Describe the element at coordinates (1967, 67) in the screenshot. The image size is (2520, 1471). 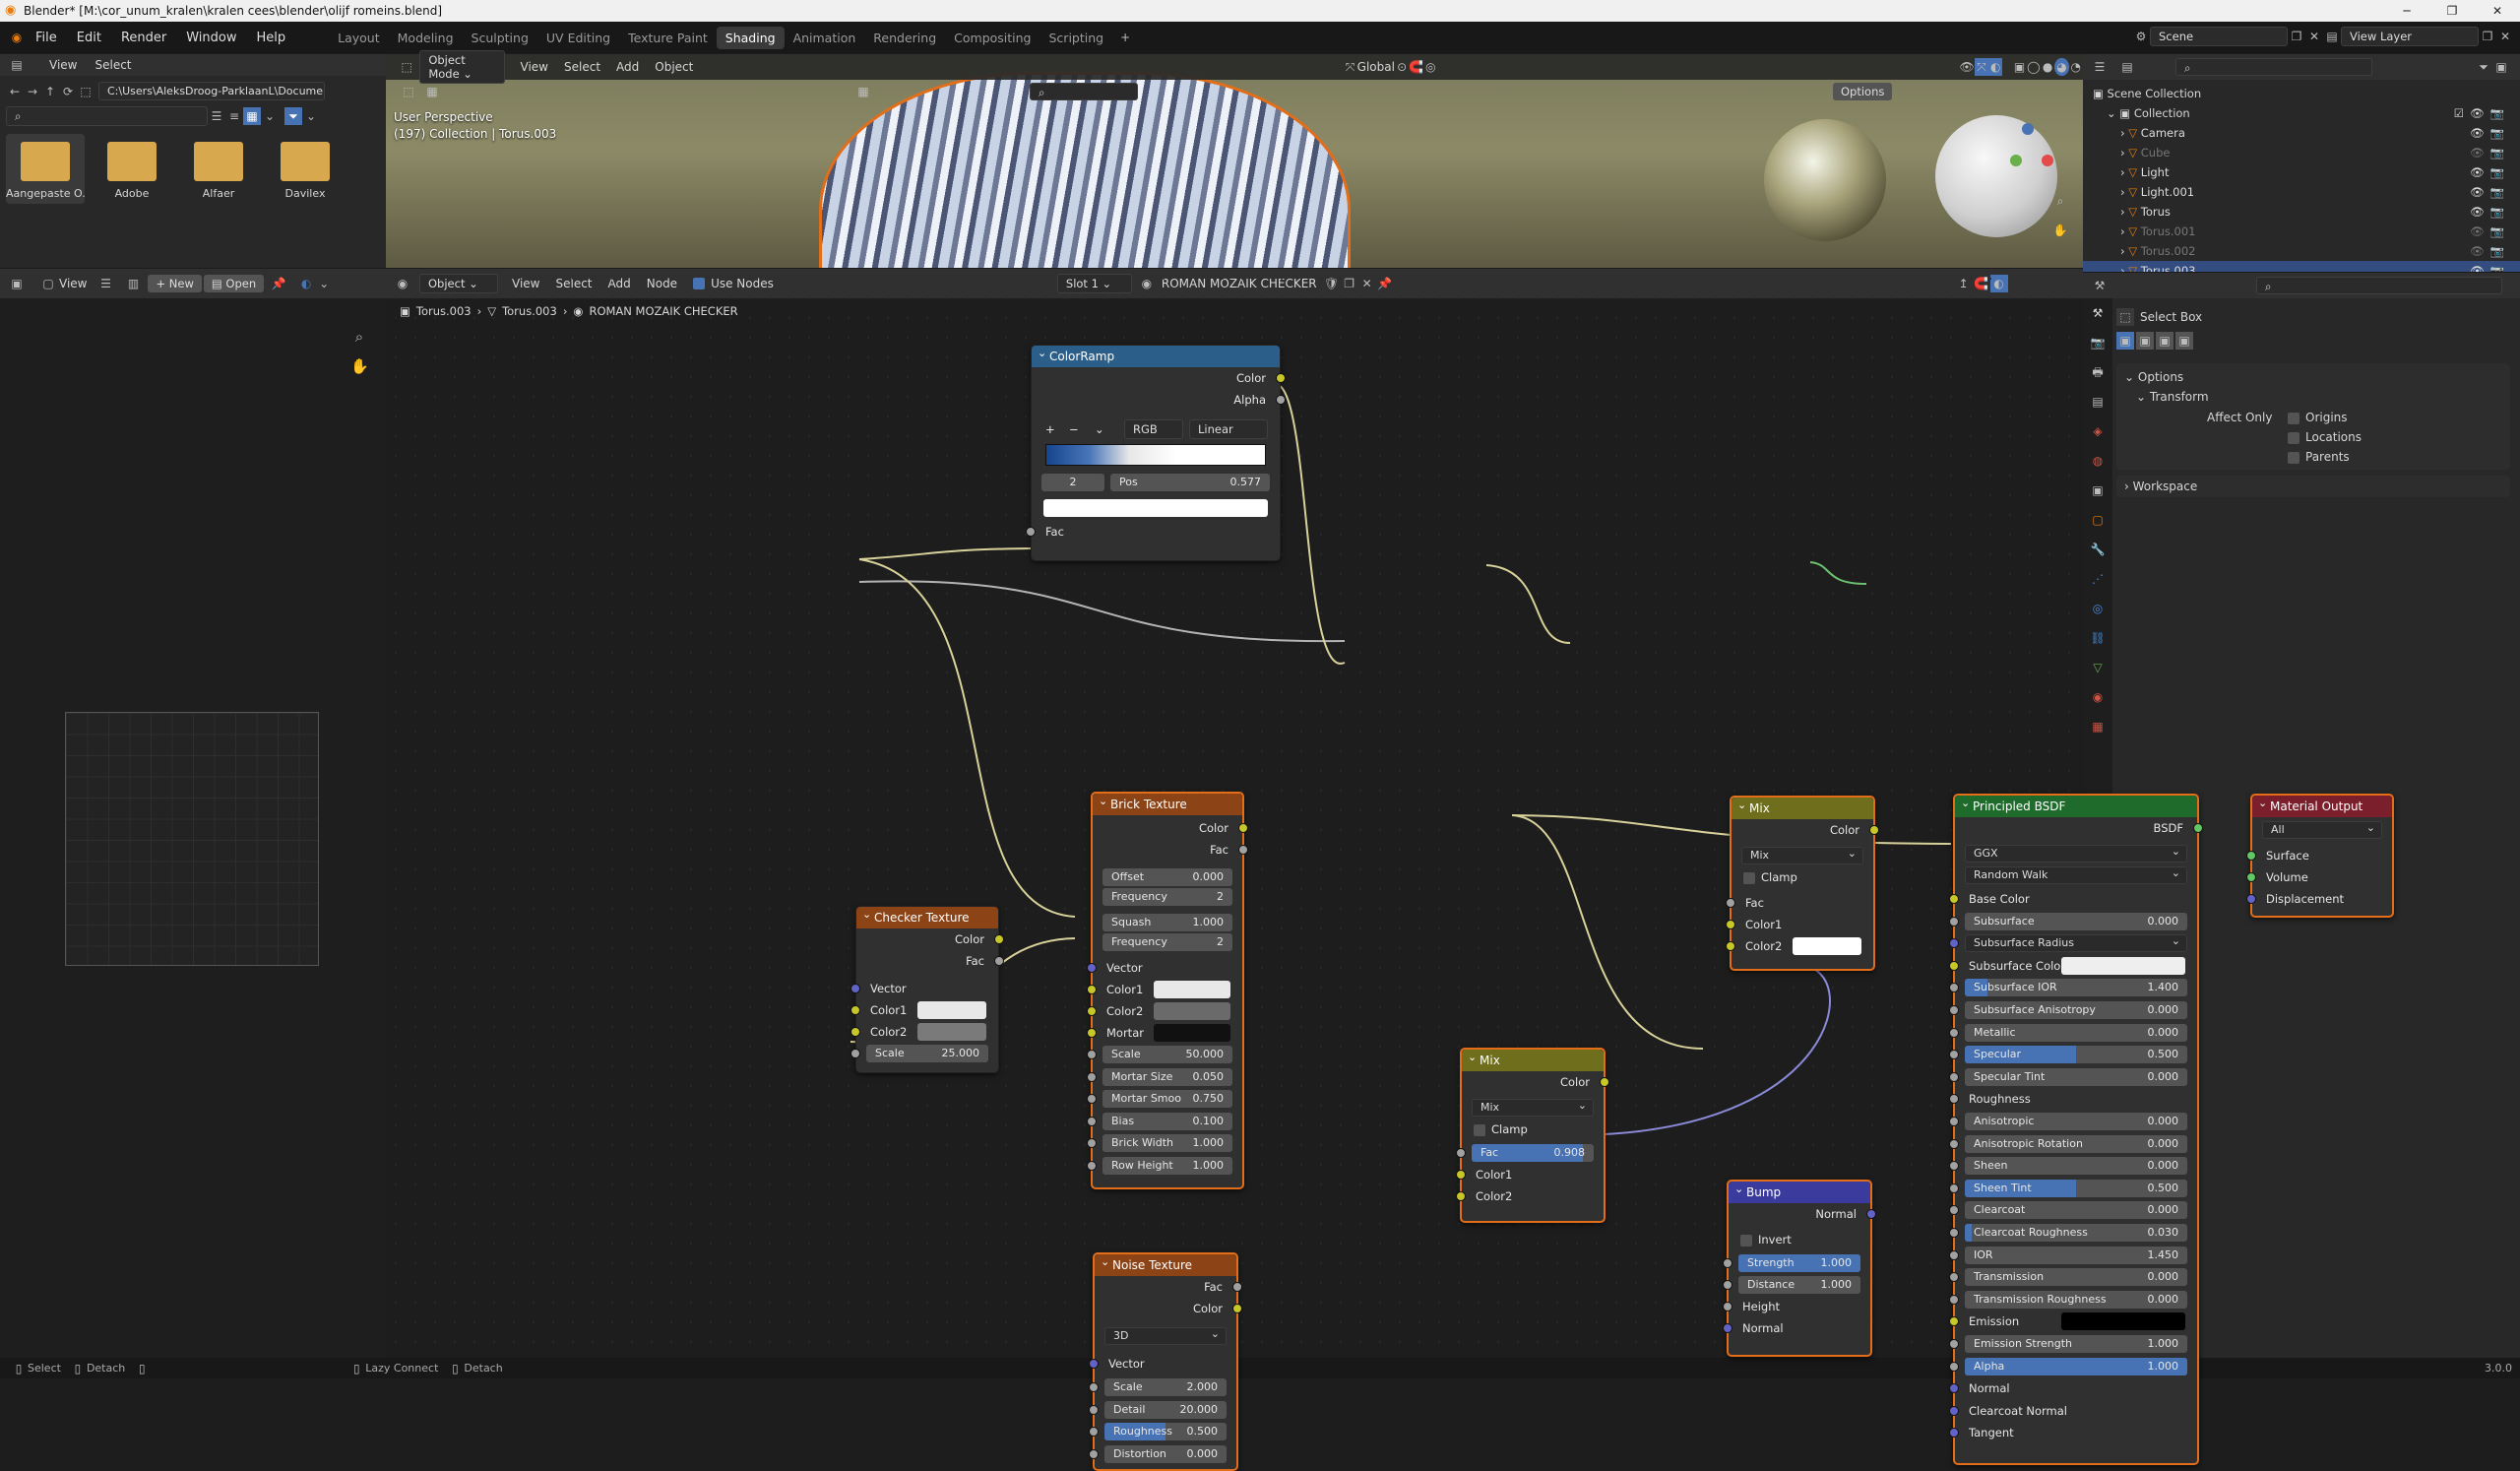
I see `visibility-icon: 👁` at that location.